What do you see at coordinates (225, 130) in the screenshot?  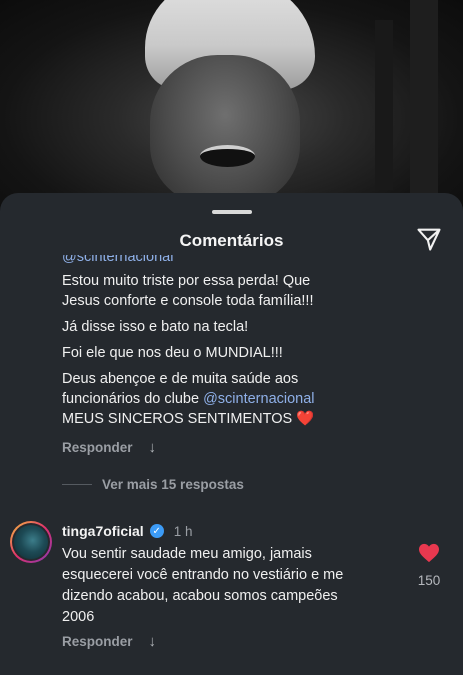 I see `photo-face` at bounding box center [225, 130].